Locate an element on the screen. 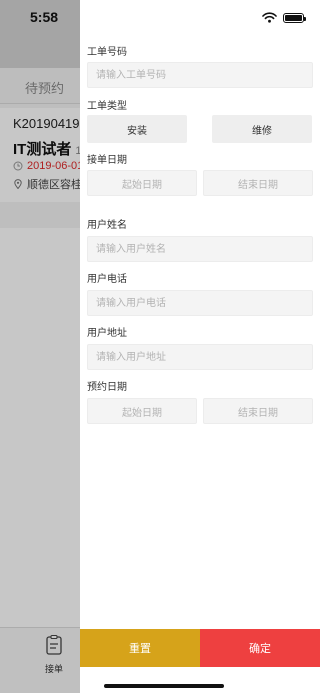 This screenshot has height=693, width=320. order-type-repair-button: 维修 is located at coordinates (262, 129).